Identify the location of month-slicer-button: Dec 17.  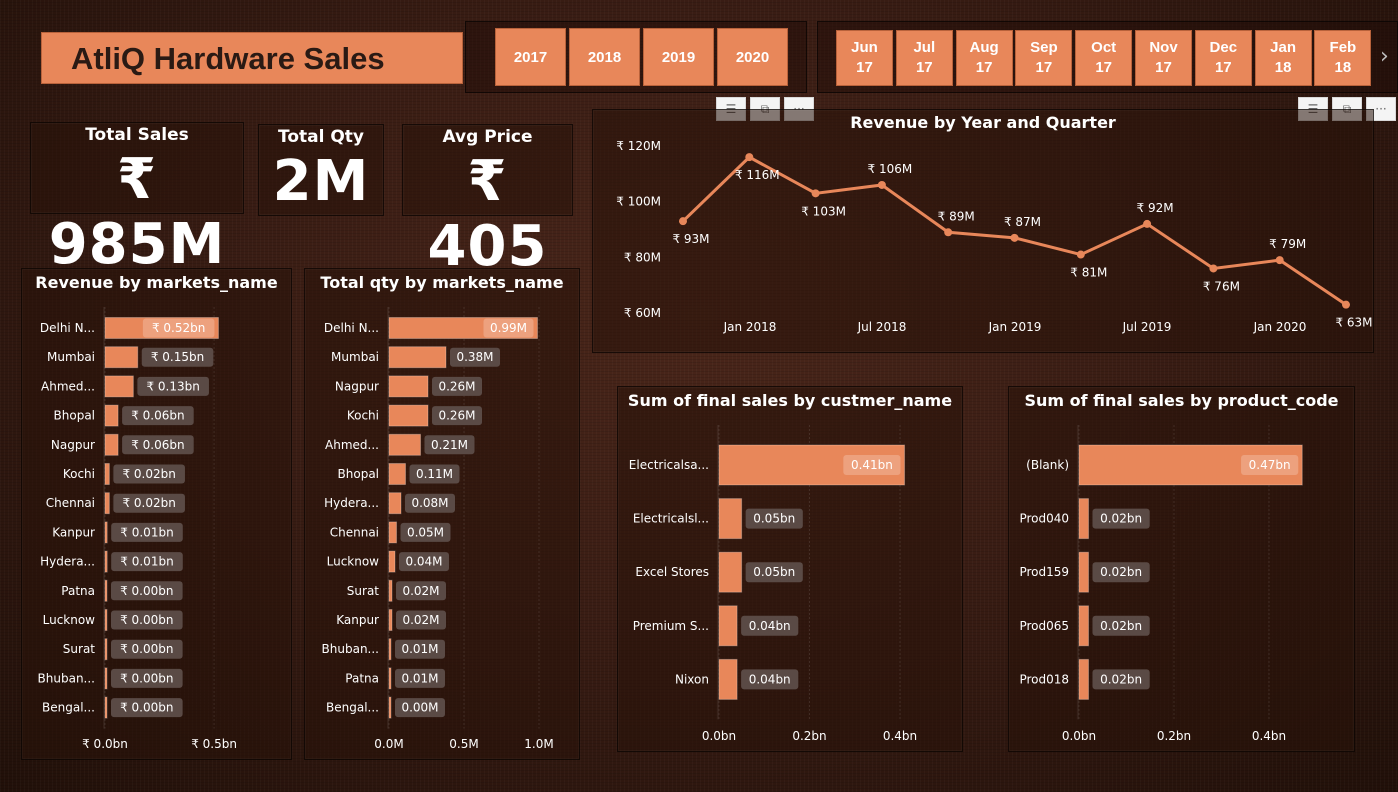
(1223, 58).